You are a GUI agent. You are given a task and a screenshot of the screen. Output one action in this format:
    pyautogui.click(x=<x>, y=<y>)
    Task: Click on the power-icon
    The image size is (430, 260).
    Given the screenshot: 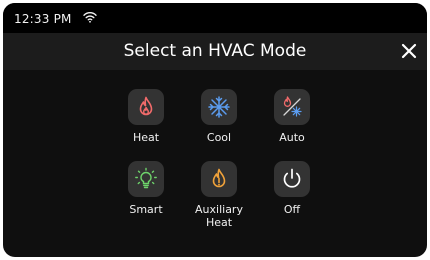 What is the action you would take?
    pyautogui.click(x=292, y=178)
    